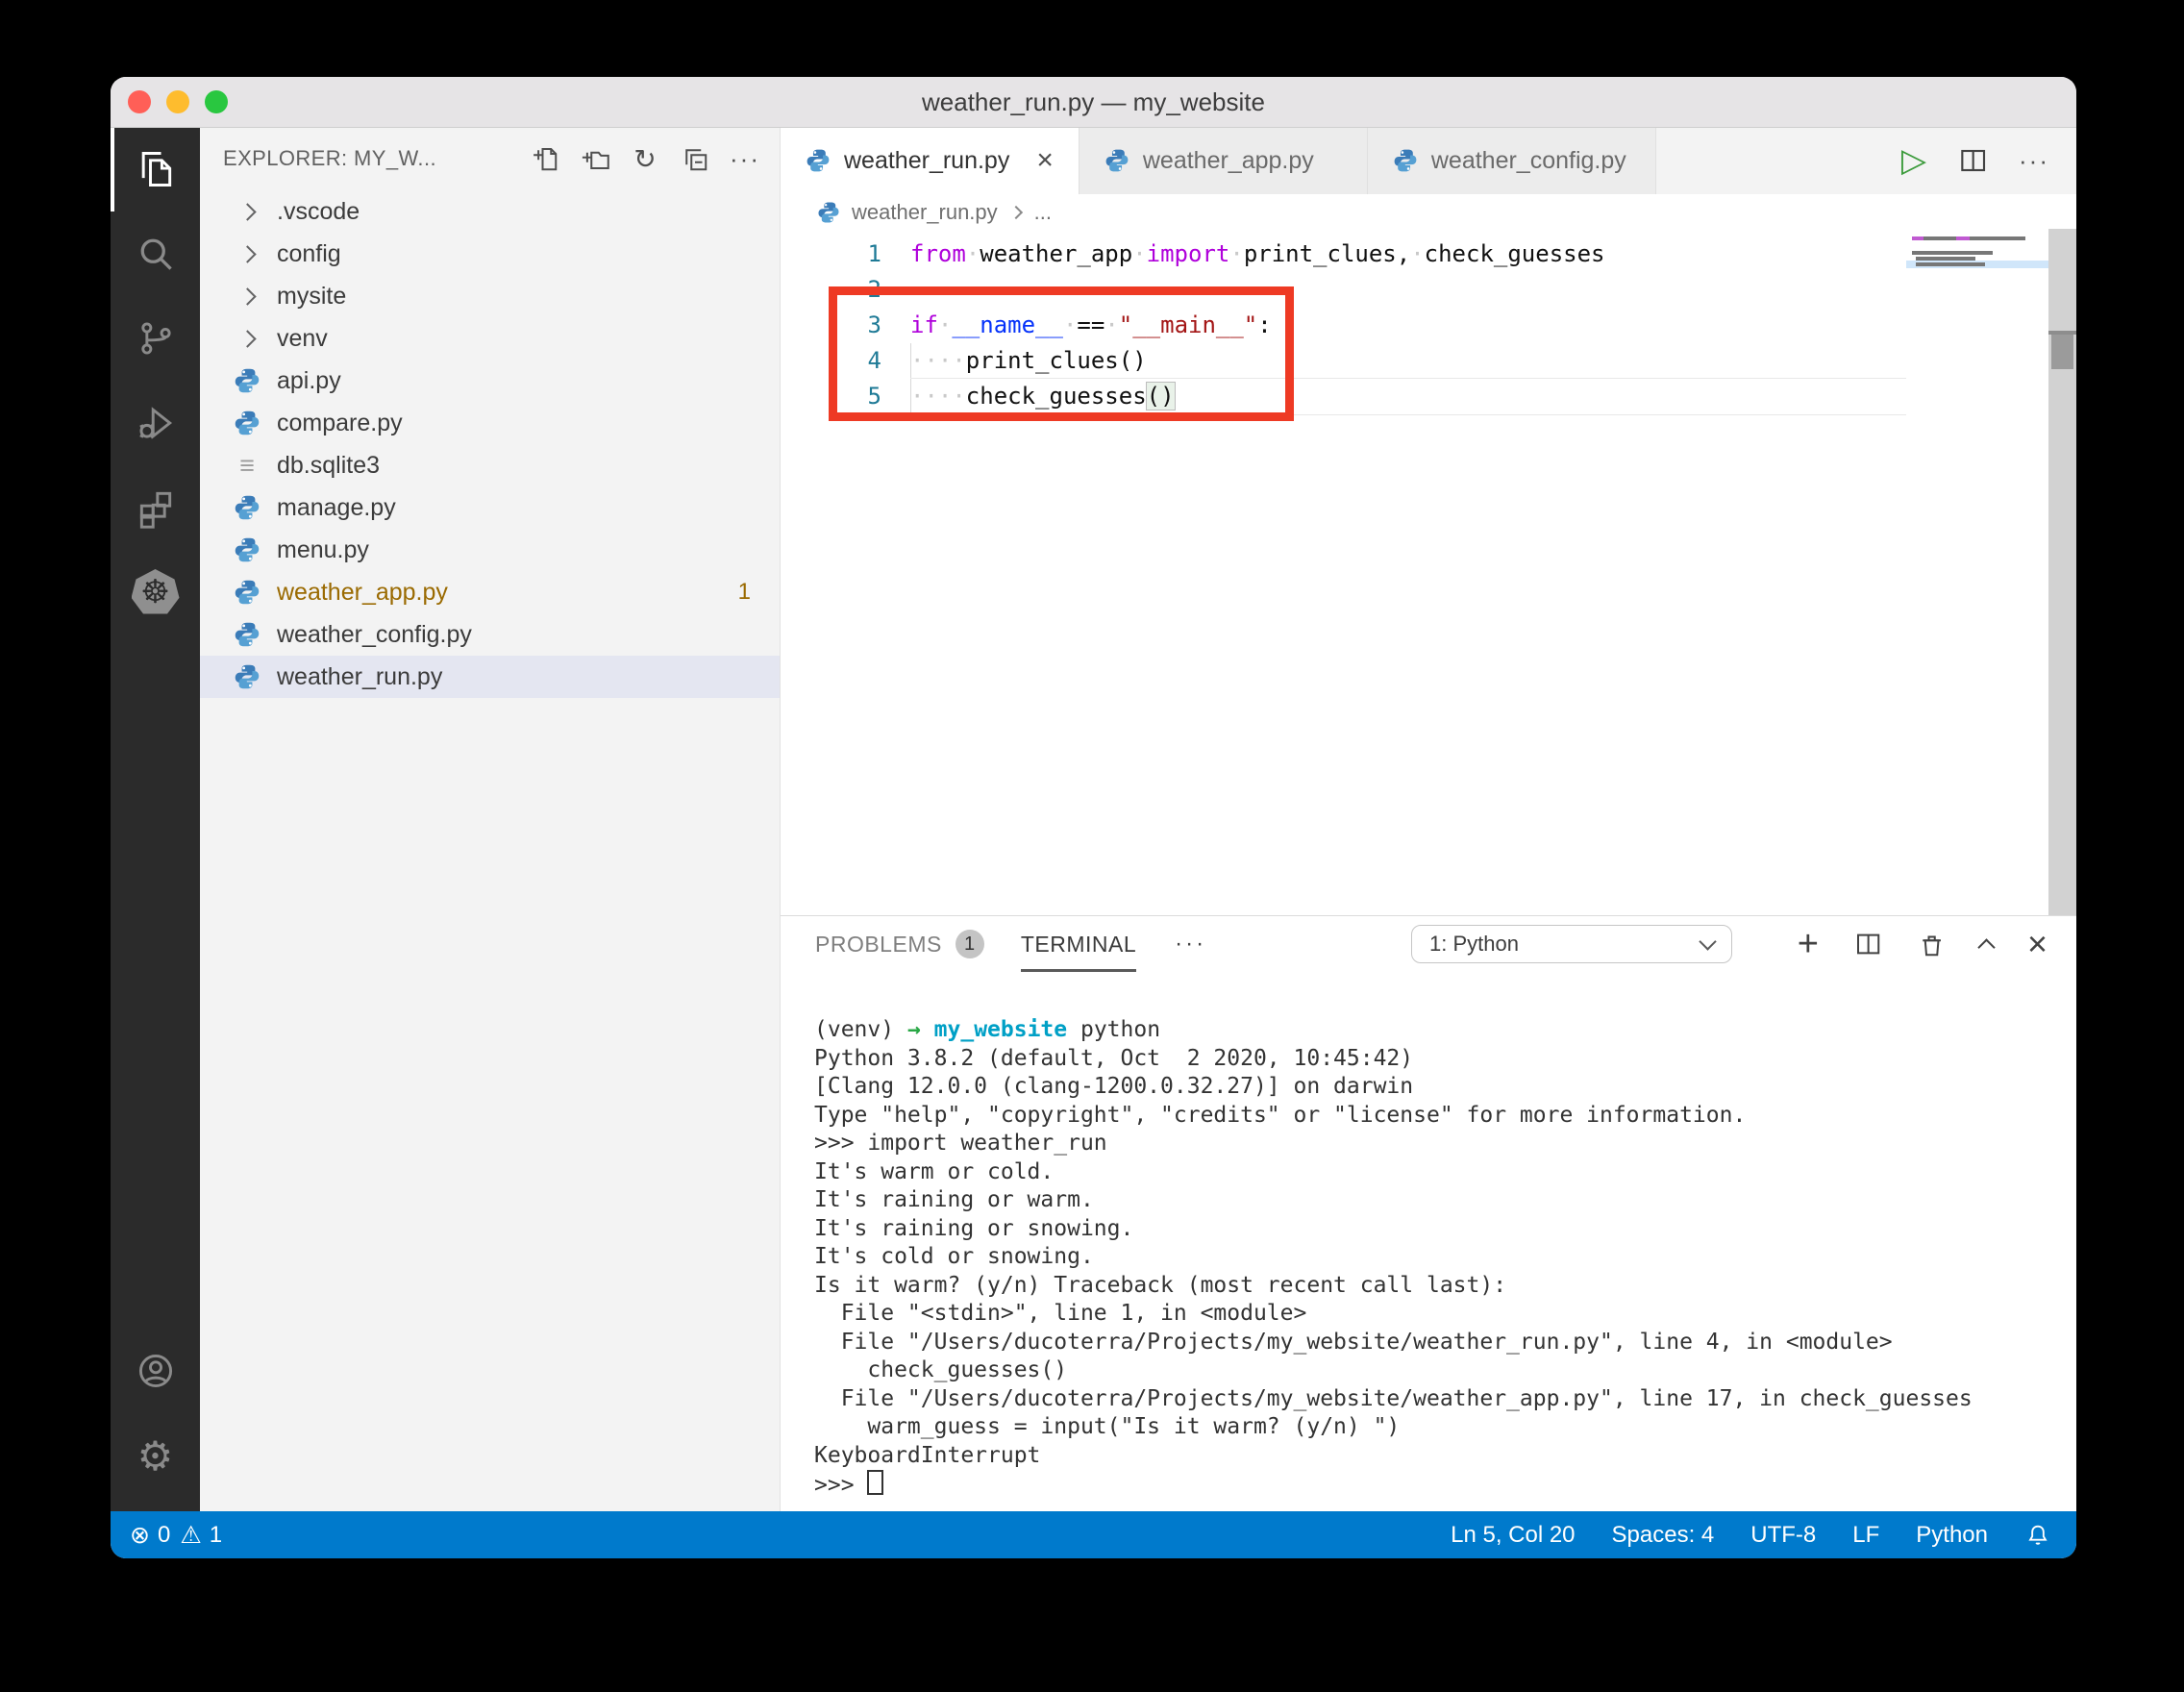  I want to click on file-label: api.py, so click(309, 380).